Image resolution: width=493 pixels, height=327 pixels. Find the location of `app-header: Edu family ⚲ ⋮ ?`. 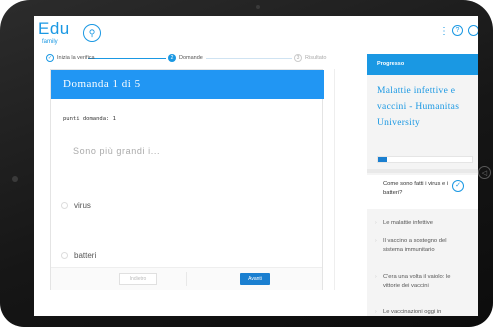

app-header: Edu family ⚲ ⋮ ? is located at coordinates (256, 35).